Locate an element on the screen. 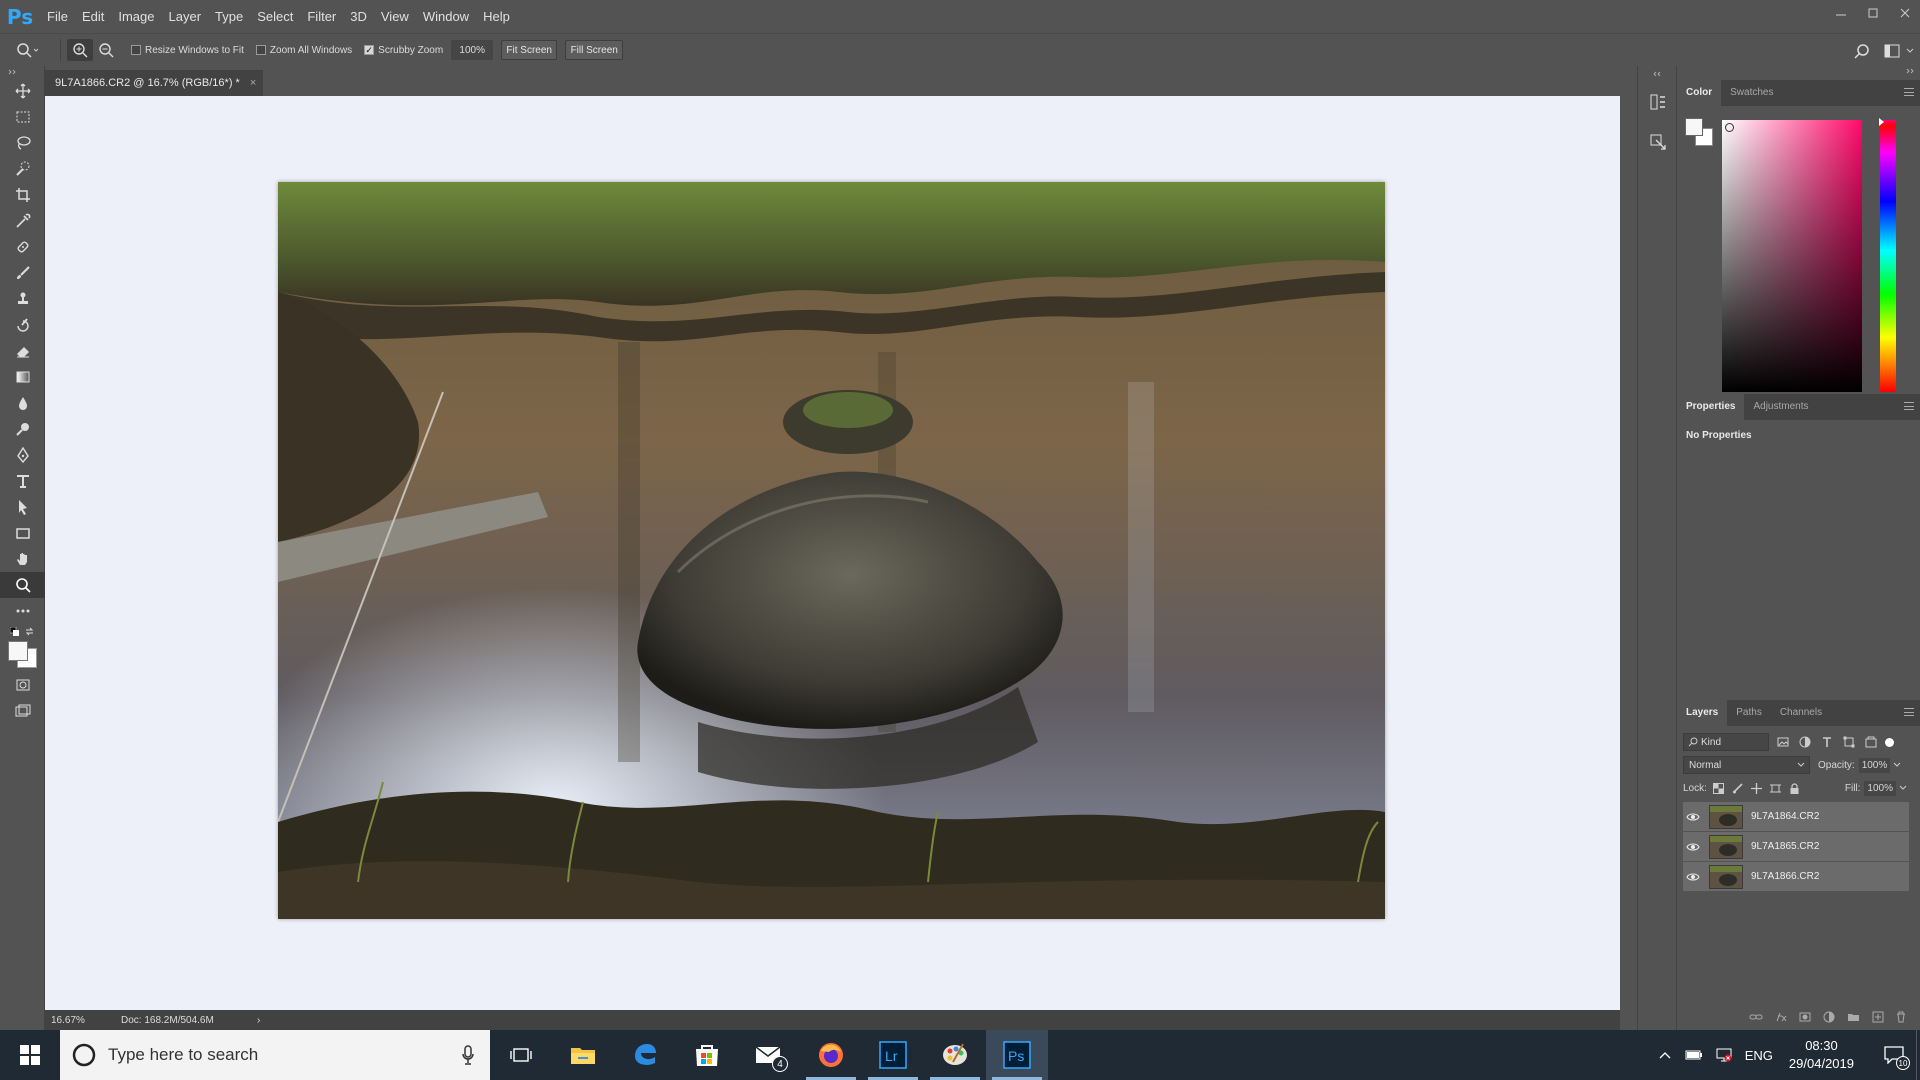  mail-button: 4 is located at coordinates (769, 1055).